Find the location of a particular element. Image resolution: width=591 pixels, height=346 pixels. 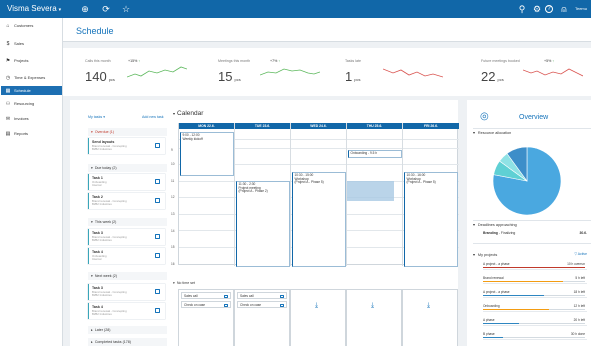

calendar-event: 9:00 - 12:00 Weekly kickoff is located at coordinates (207, 154).